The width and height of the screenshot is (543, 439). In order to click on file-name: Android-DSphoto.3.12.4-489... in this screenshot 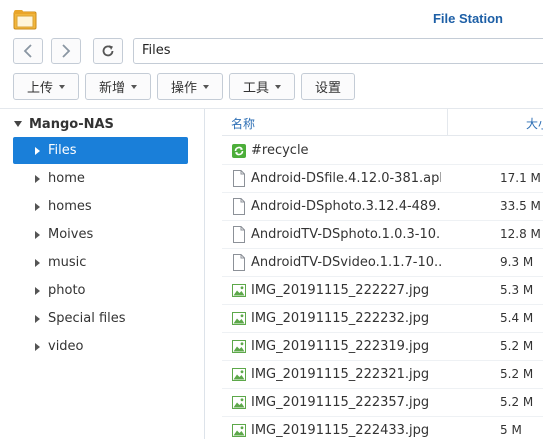, I will do `click(346, 206)`.